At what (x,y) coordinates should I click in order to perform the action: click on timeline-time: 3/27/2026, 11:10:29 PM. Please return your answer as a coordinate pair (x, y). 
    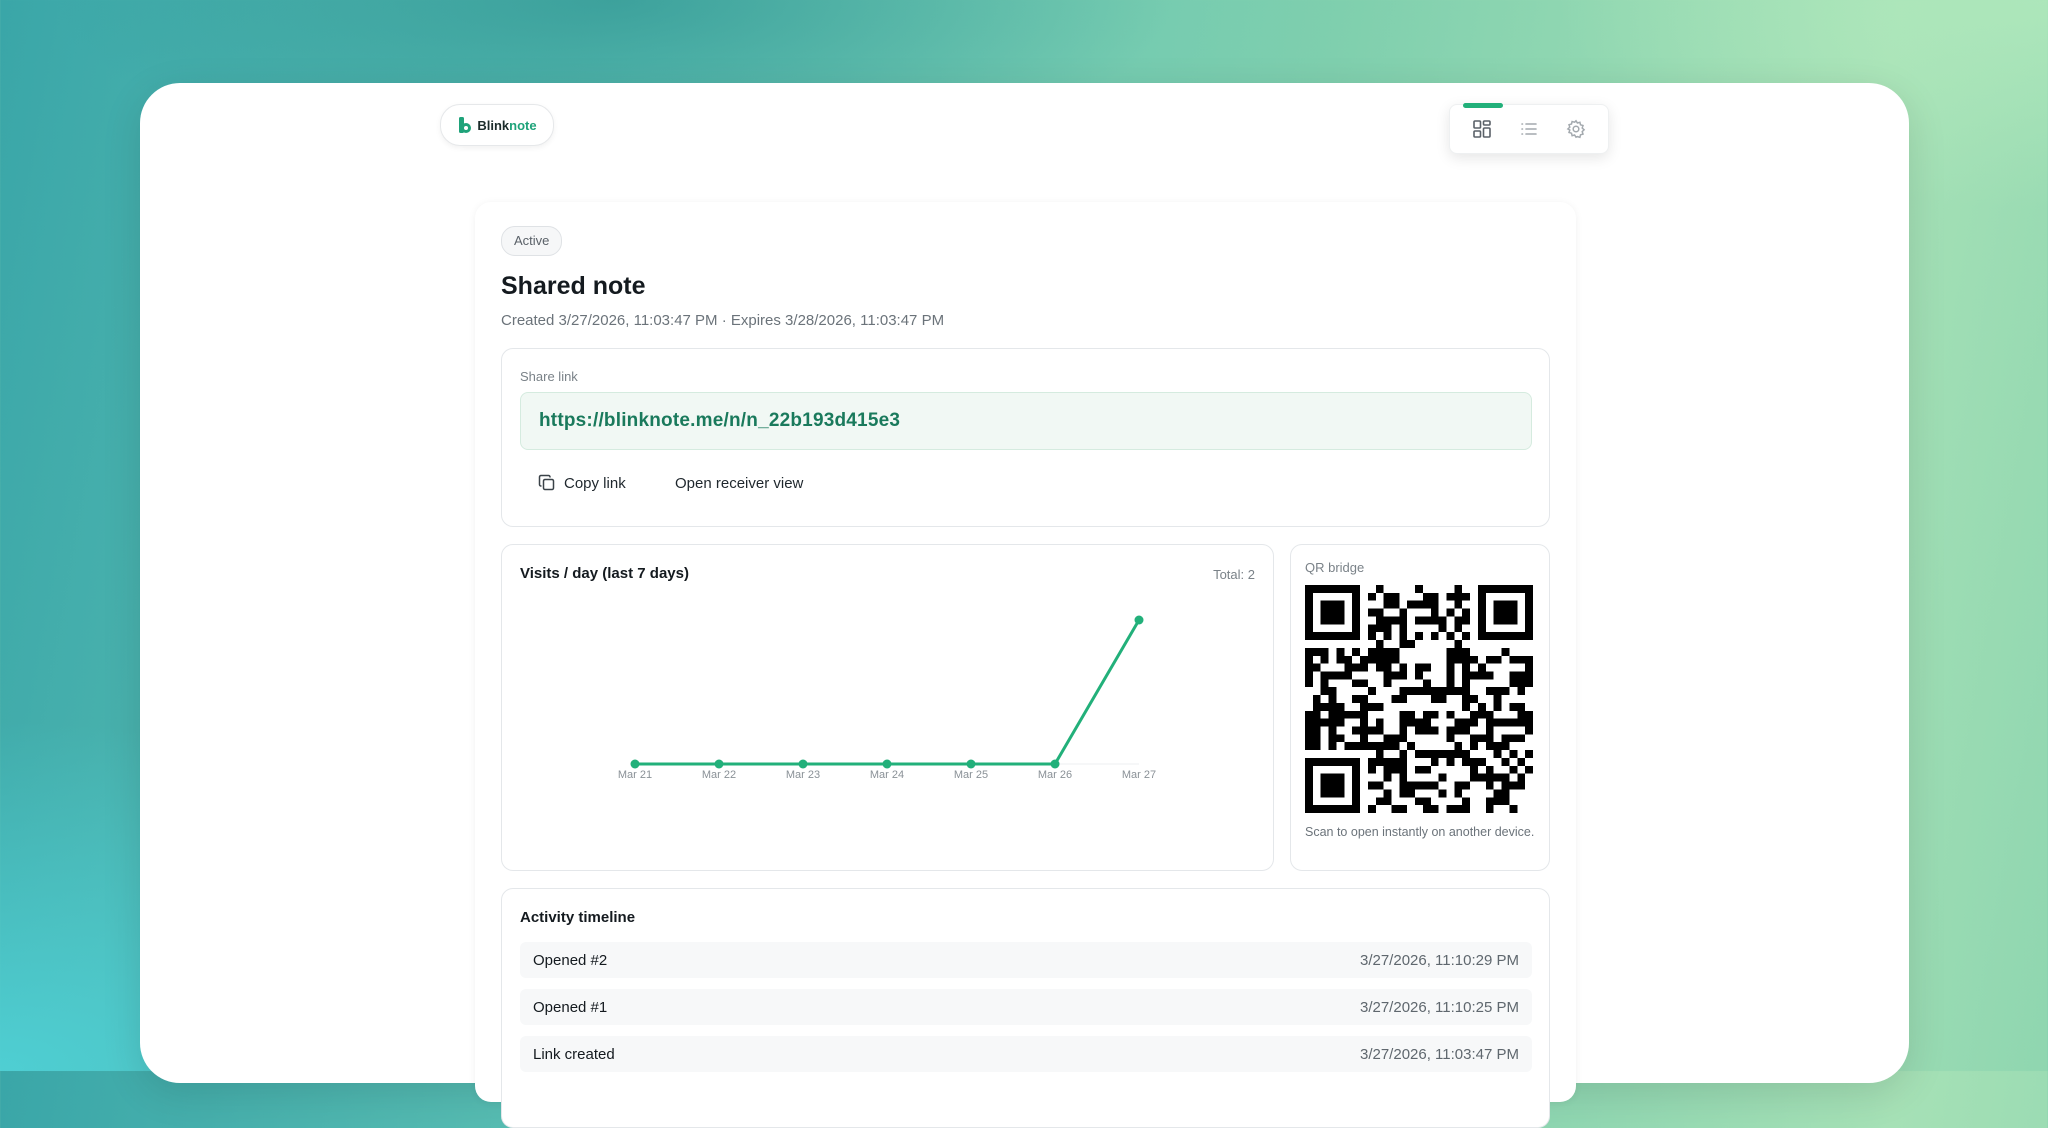
    Looking at the image, I should click on (1439, 960).